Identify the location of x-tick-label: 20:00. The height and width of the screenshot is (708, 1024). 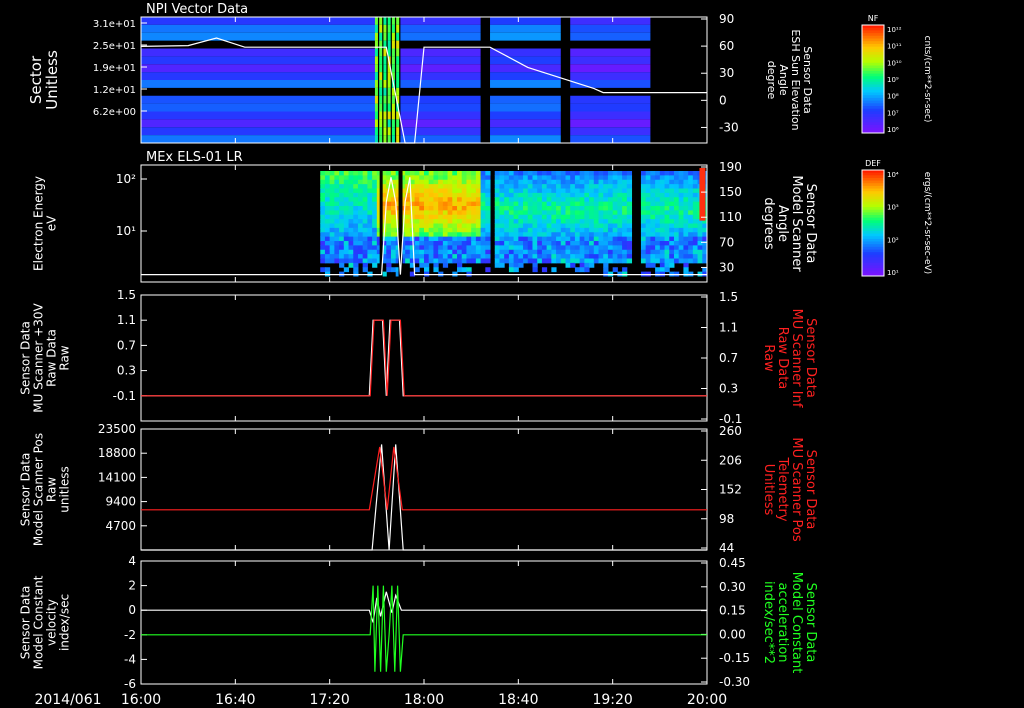
(707, 700).